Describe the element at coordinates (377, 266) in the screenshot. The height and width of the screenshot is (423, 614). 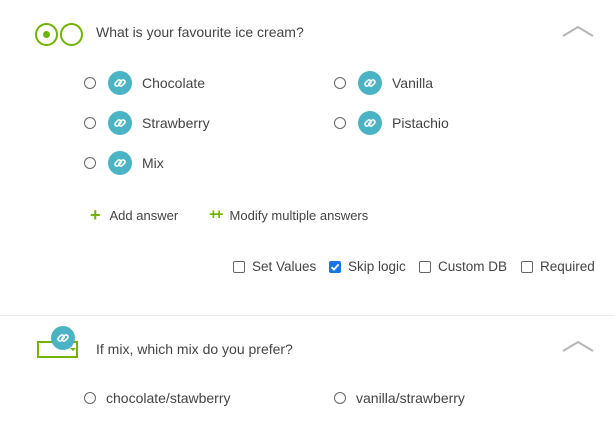
I see `skip-logic-label: Skip logic` at that location.